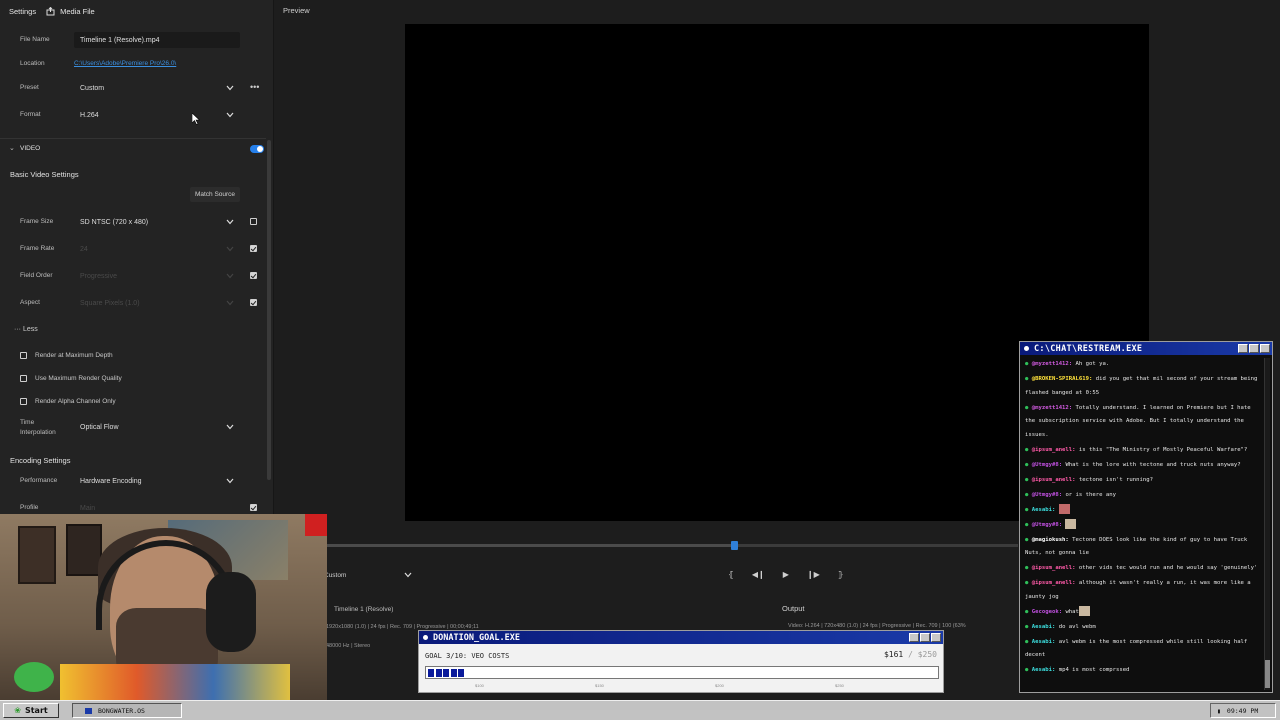 The height and width of the screenshot is (720, 1280). I want to click on chat-username: @magiokush:, so click(1052, 540).